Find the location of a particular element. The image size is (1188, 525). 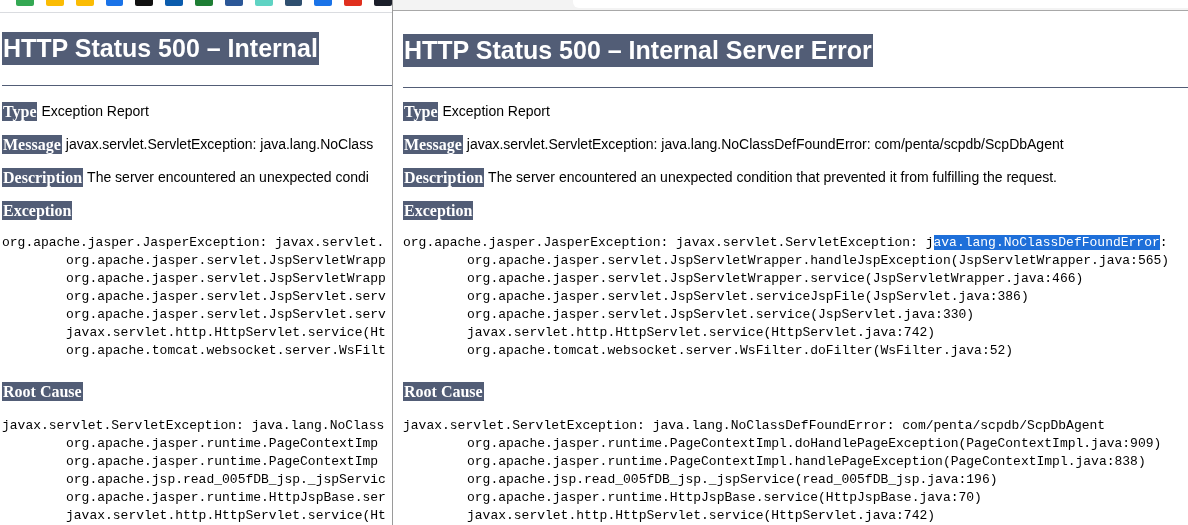

page-title: HTTP Status 500 – Internal is located at coordinates (160, 48).